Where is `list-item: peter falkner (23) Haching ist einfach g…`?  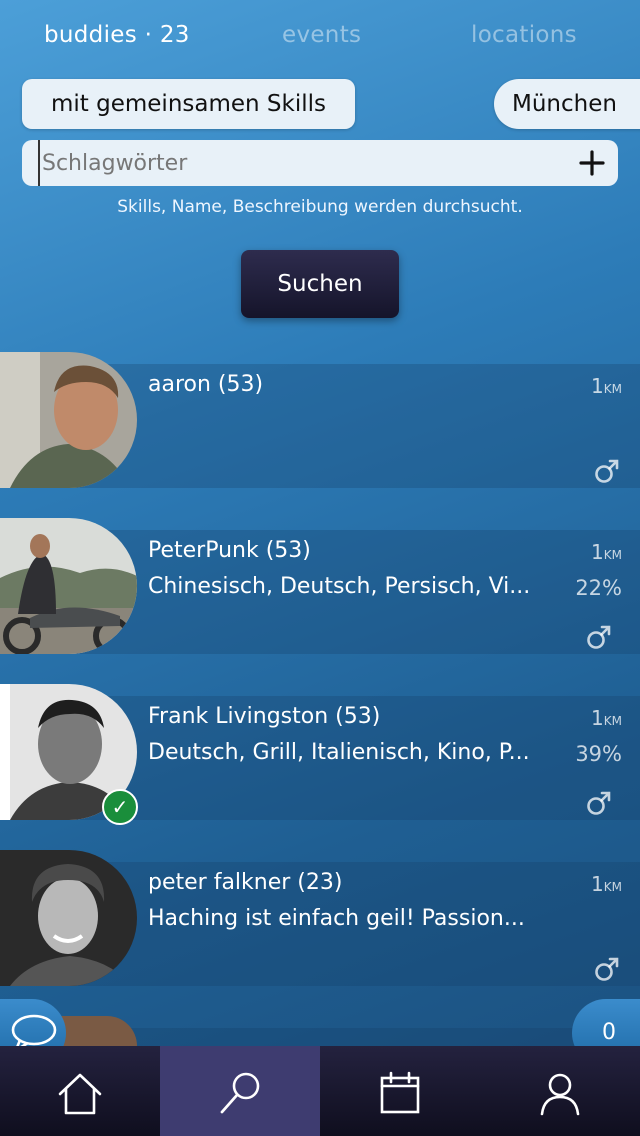 list-item: peter falkner (23) Haching ist einfach g… is located at coordinates (320, 918).